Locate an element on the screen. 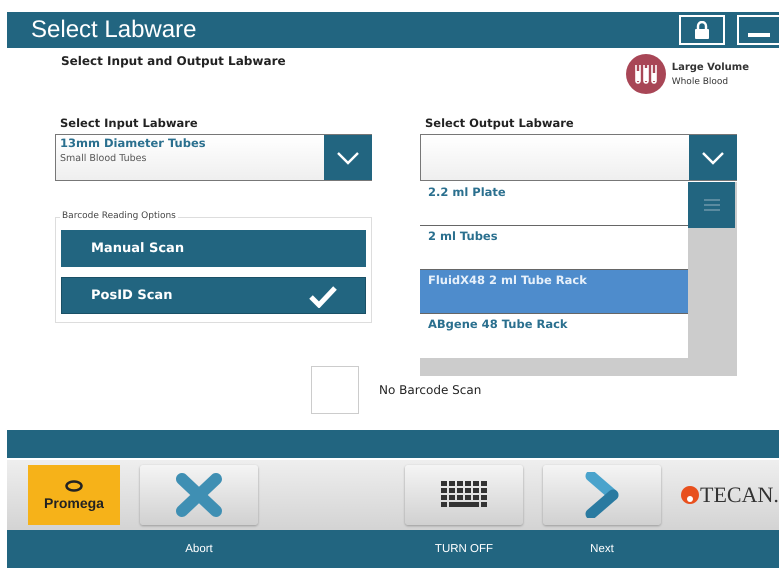 The width and height of the screenshot is (779, 568). x-icon is located at coordinates (199, 495).